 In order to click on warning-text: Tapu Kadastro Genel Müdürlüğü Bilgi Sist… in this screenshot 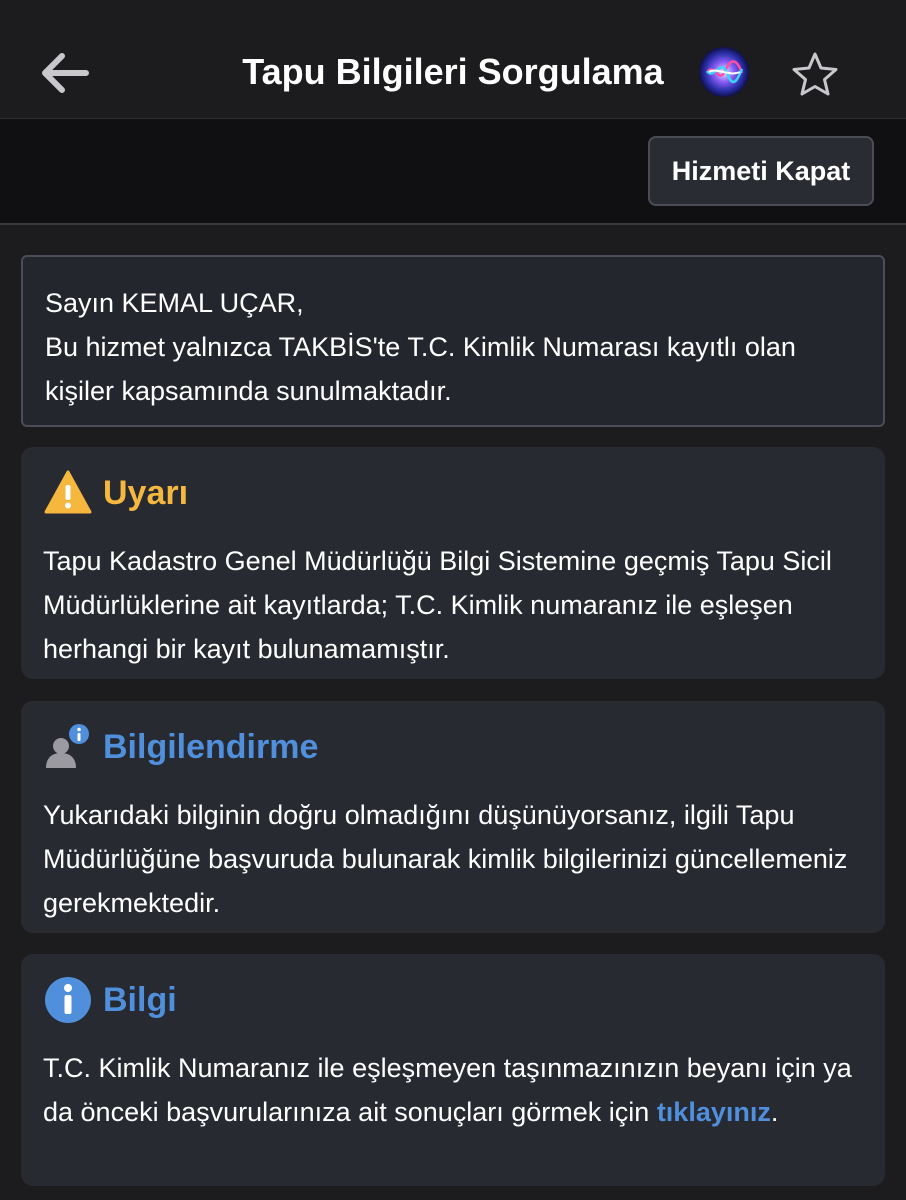, I will do `click(437, 605)`.